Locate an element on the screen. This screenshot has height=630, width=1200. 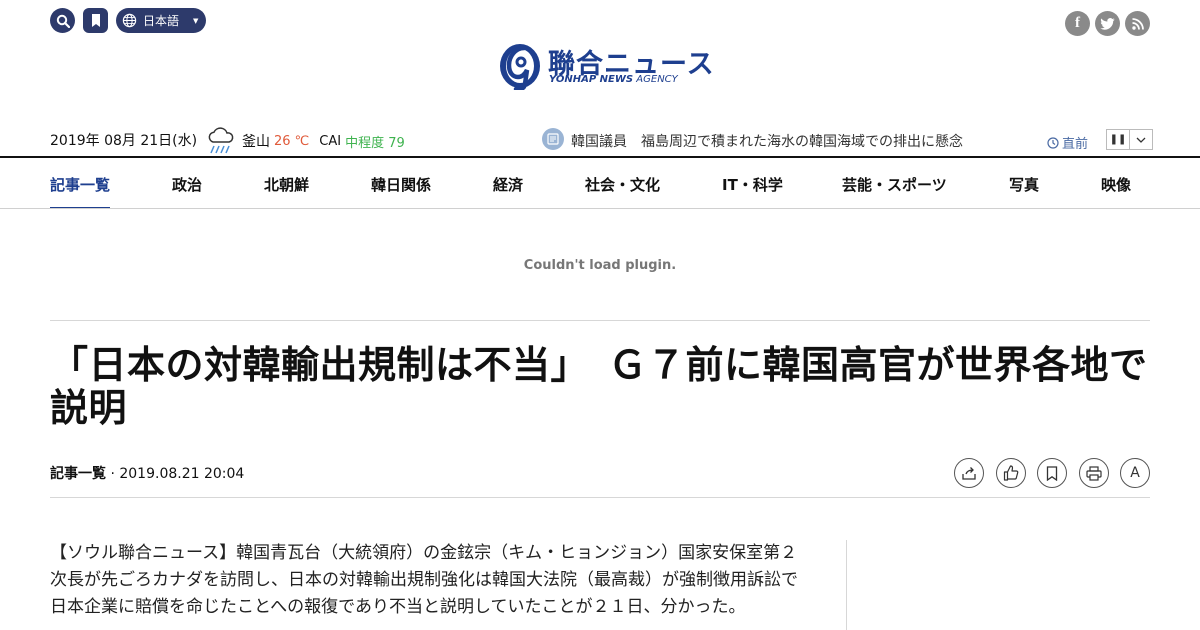
like-button is located at coordinates (1011, 473).